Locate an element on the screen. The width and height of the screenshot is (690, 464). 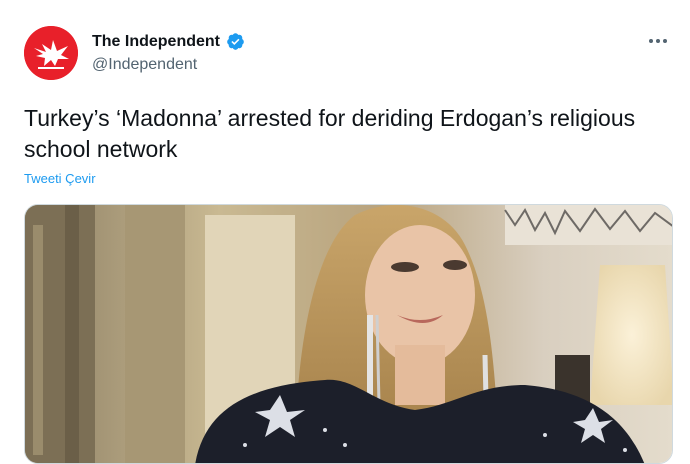
eagle-logo-icon is located at coordinates (51, 53).